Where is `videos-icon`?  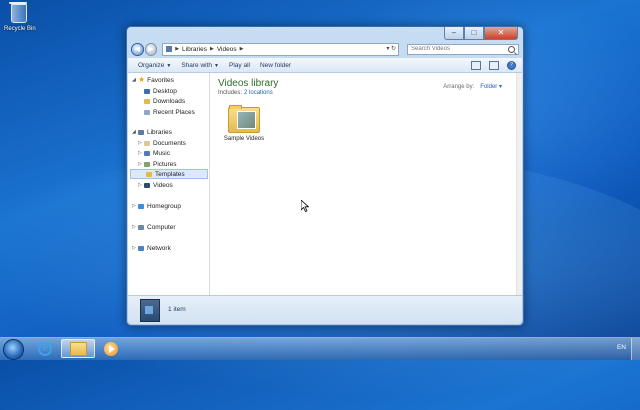 videos-icon is located at coordinates (147, 185).